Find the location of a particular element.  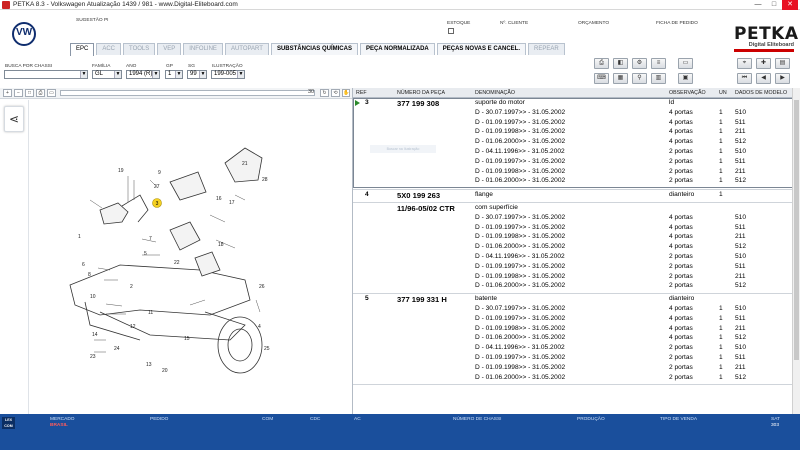

close-button: ✕ is located at coordinates (790, 5).